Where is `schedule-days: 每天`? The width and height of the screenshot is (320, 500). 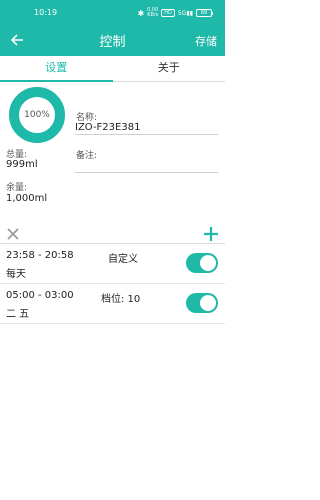
schedule-days: 每天 is located at coordinates (16, 274).